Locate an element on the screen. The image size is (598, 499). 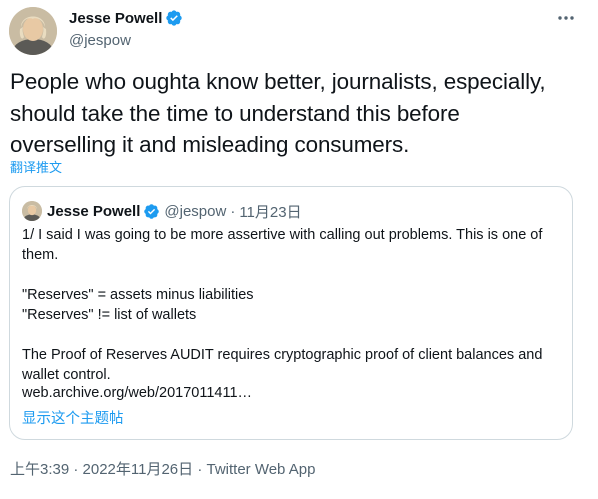
show-thread-link: 显示这个主题帖 is located at coordinates (73, 417).